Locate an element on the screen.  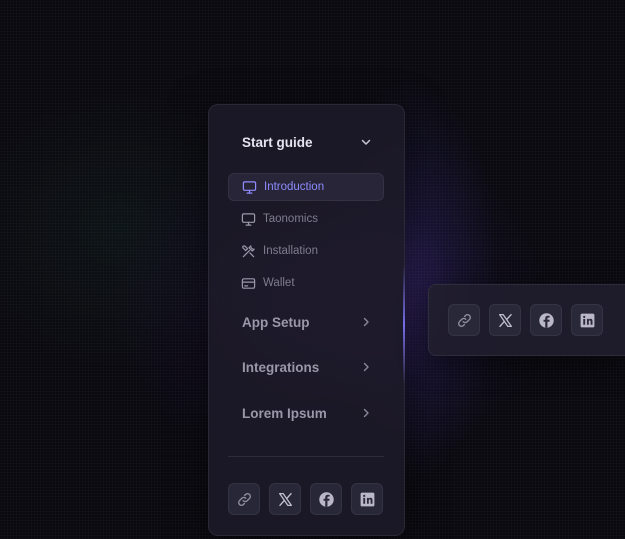
chevron-down-icon is located at coordinates (366, 142).